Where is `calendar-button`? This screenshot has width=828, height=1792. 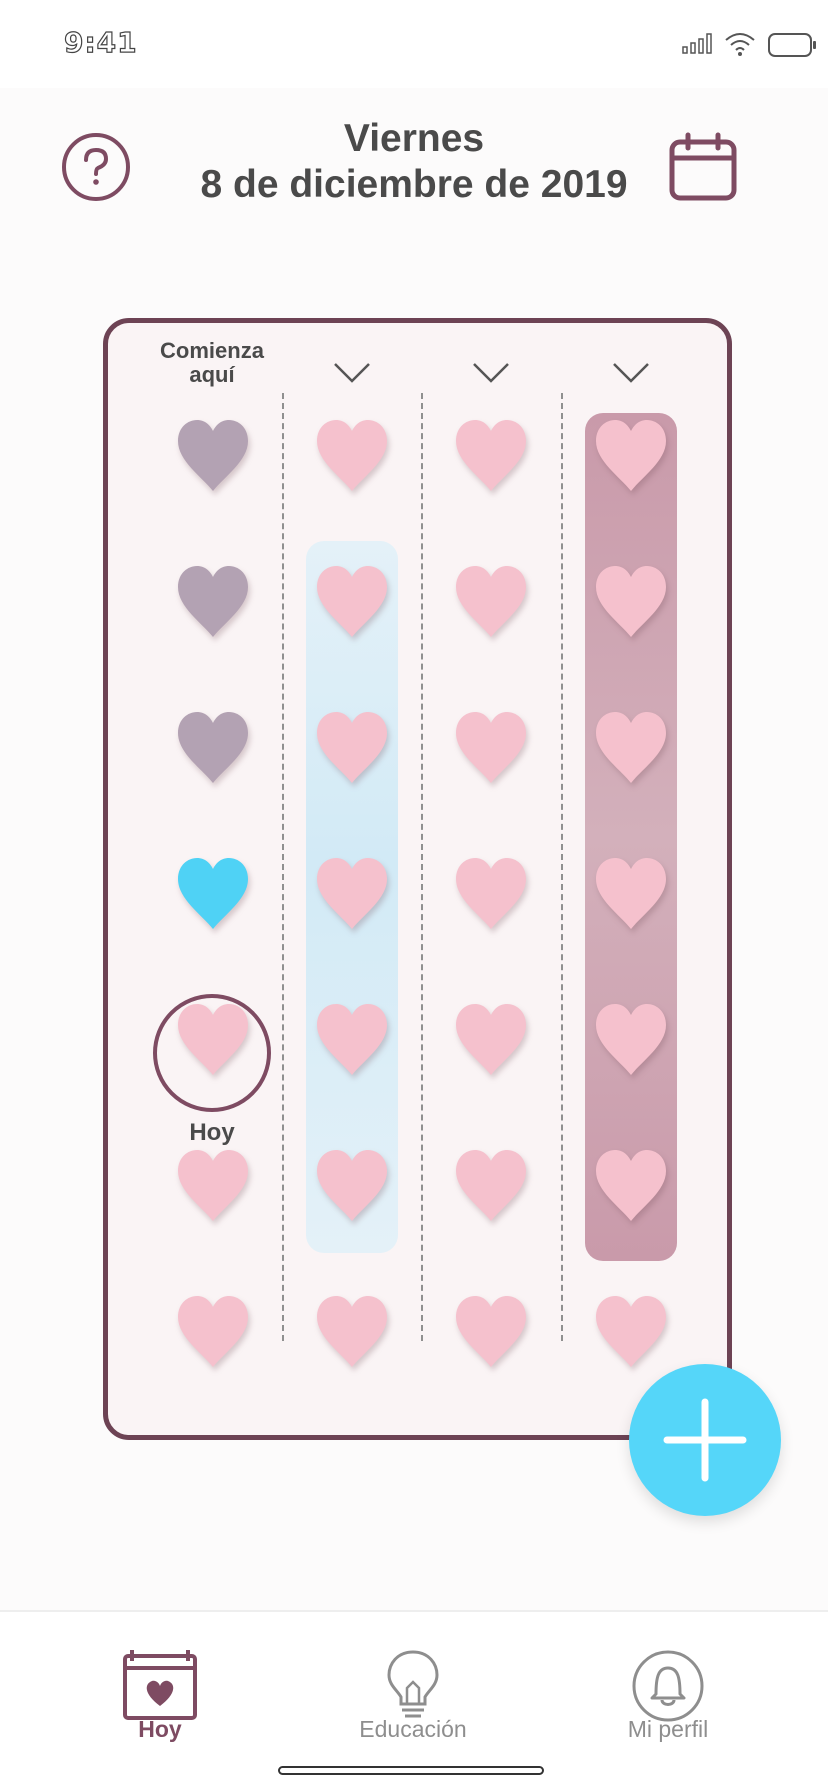 calendar-button is located at coordinates (703, 167).